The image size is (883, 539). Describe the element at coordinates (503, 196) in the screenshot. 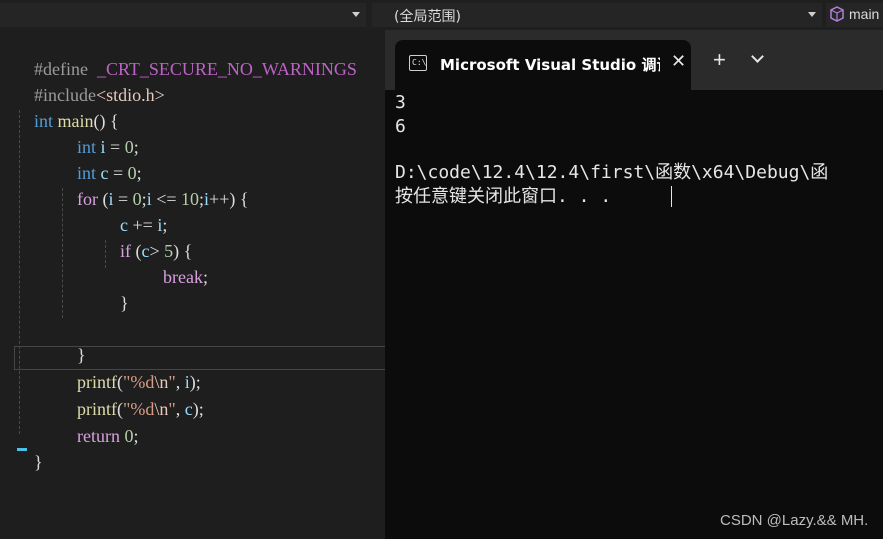

I see `console-output-line: 按任意键关闭此窗口. . .` at that location.